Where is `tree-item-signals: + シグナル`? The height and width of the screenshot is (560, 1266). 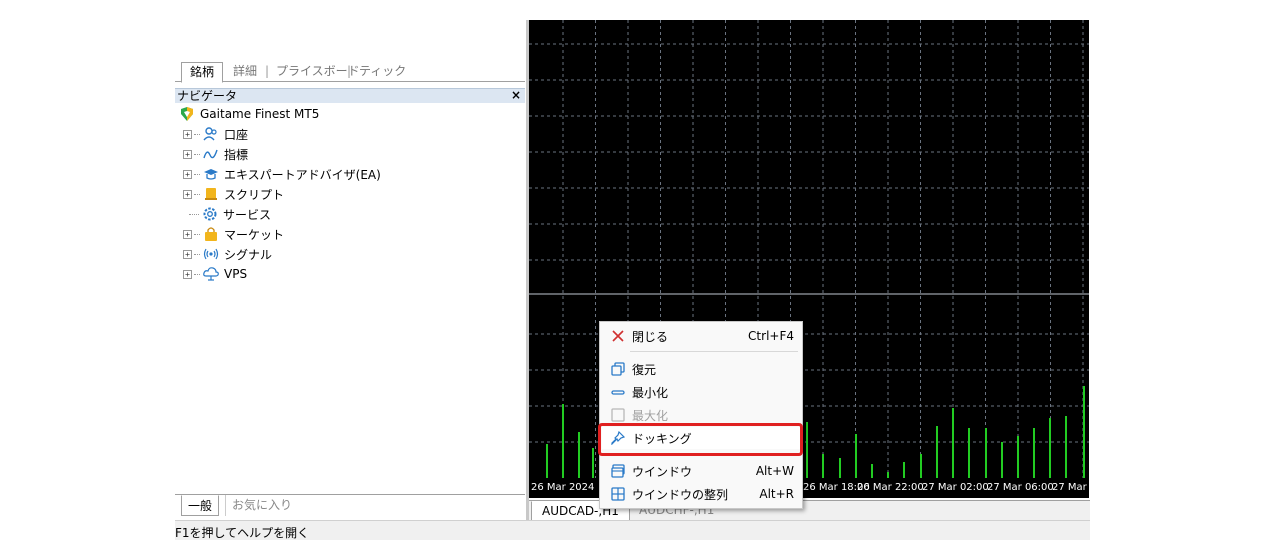
tree-item-signals: + シグナル is located at coordinates (227, 254).